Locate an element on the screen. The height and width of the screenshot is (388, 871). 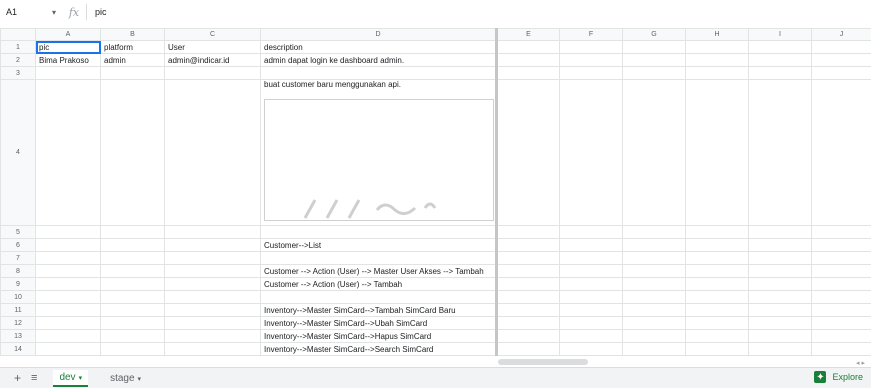
cell-b4 is located at coordinates (133, 153).